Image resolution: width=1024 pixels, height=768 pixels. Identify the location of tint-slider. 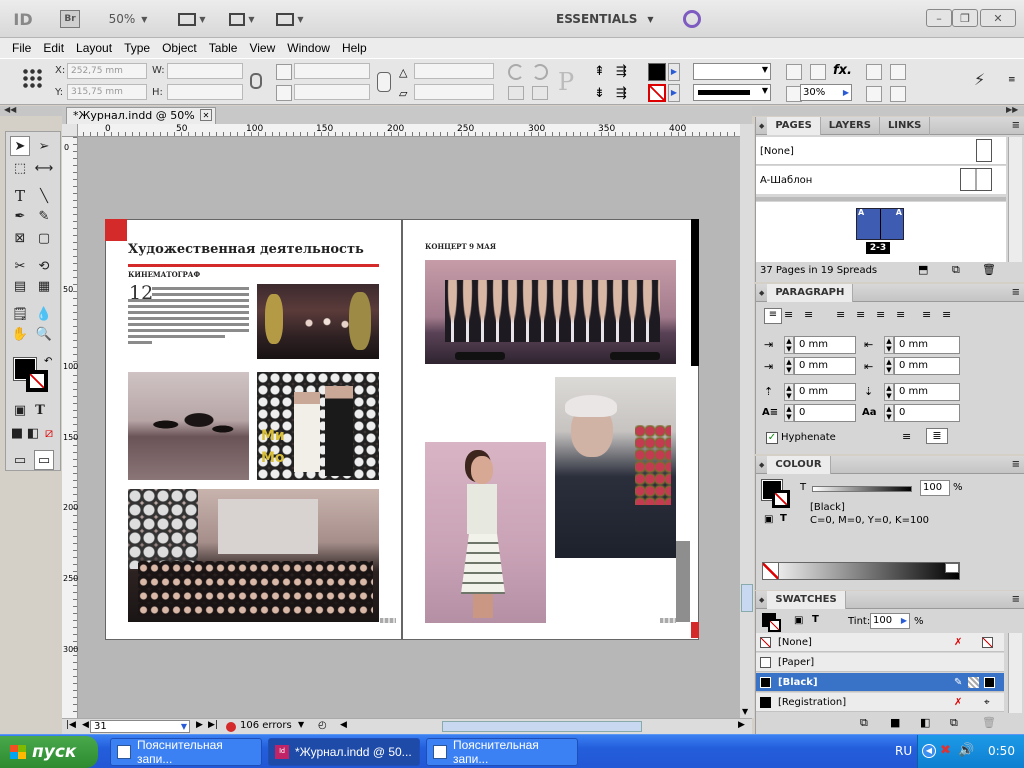
(862, 489).